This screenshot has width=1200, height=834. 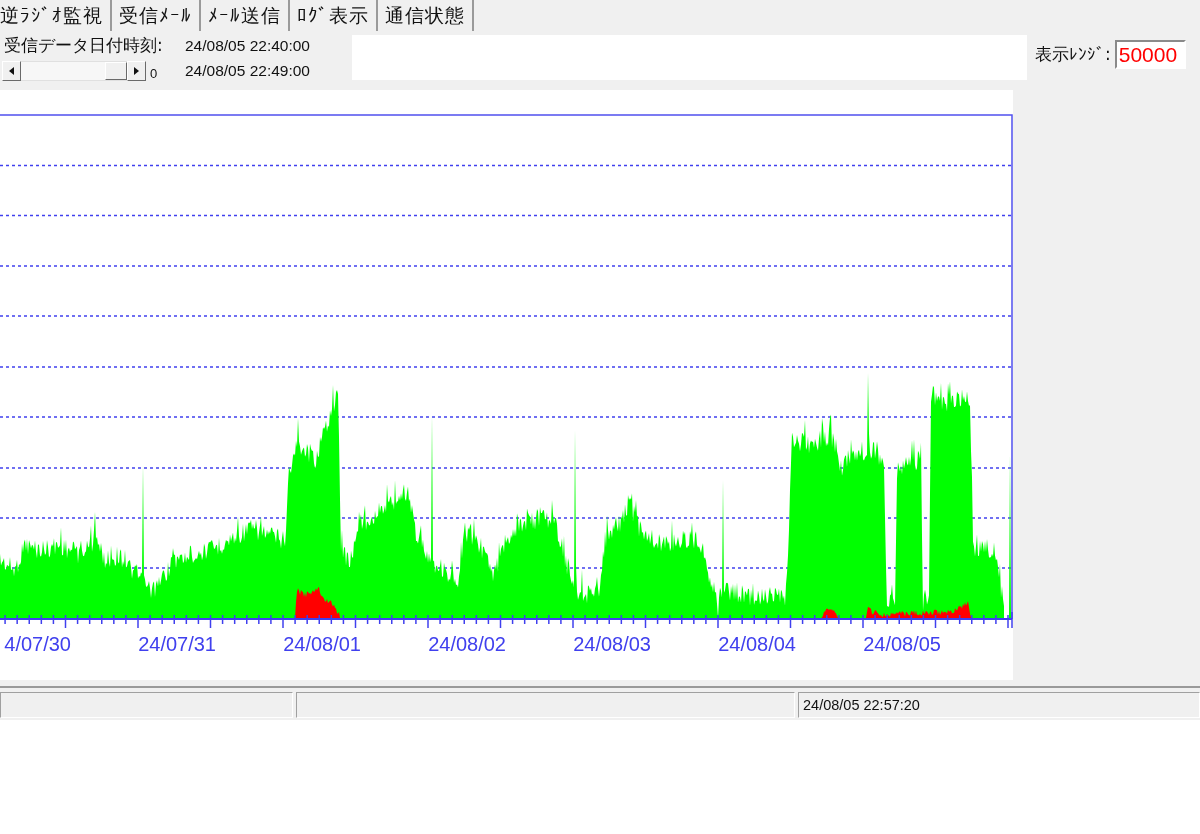 I want to click on scrollbar-thumb, so click(x=116, y=70).